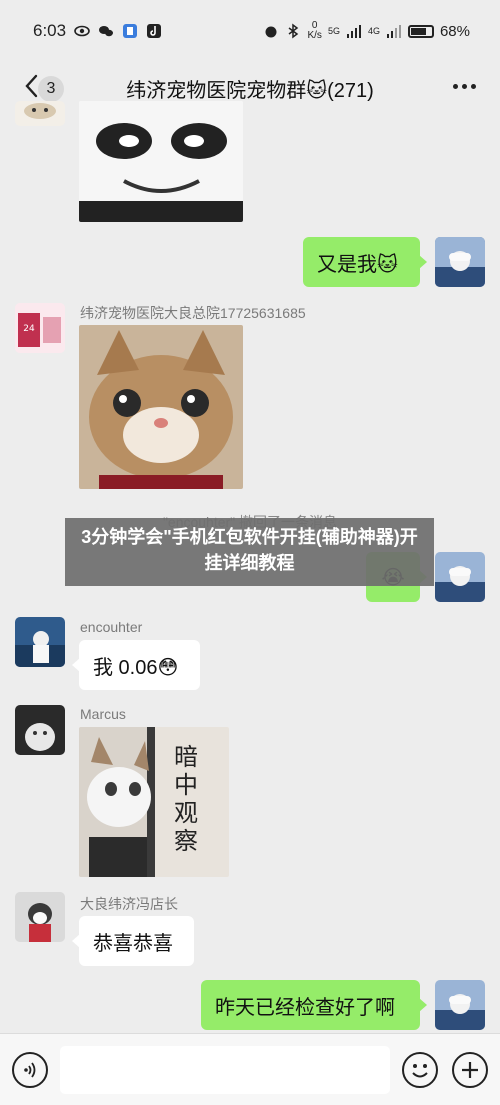 The image size is (500, 1105). What do you see at coordinates (249, 552) in the screenshot?
I see `overlay-banner: 3分钟学会"手机红包软件开挂(辅助神器)开挂详细教程` at bounding box center [249, 552].